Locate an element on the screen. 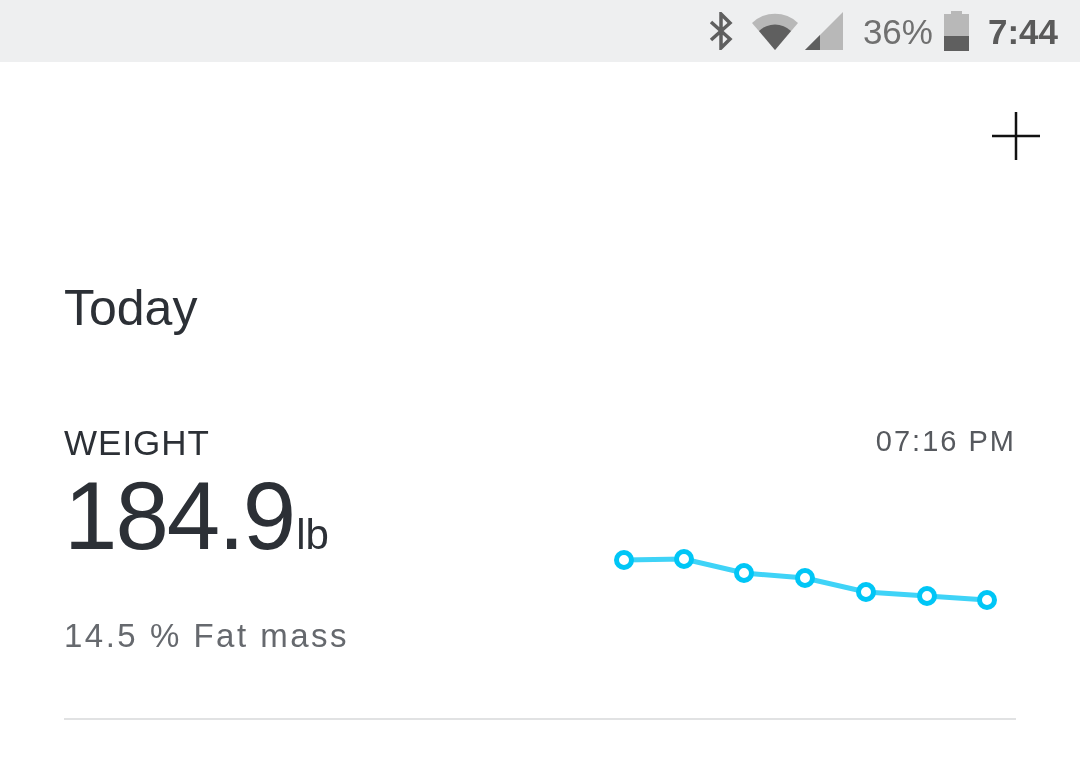  add-button is located at coordinates (1016, 136).